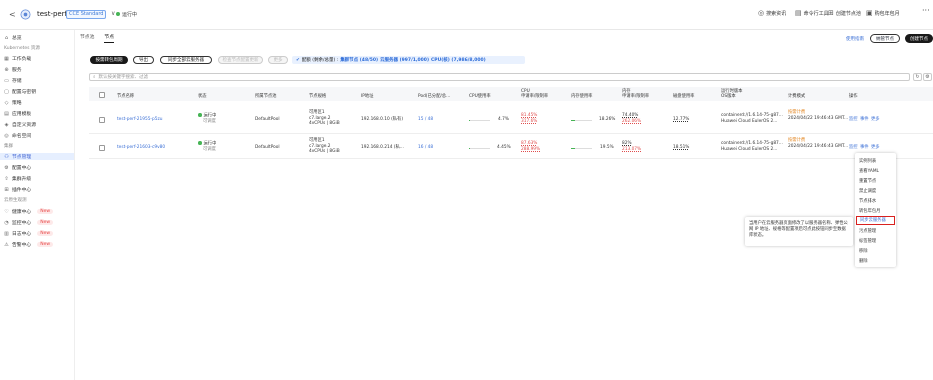 The height and width of the screenshot is (380, 933). I want to click on menu-item-view-yaml: 查看YAML, so click(869, 171).